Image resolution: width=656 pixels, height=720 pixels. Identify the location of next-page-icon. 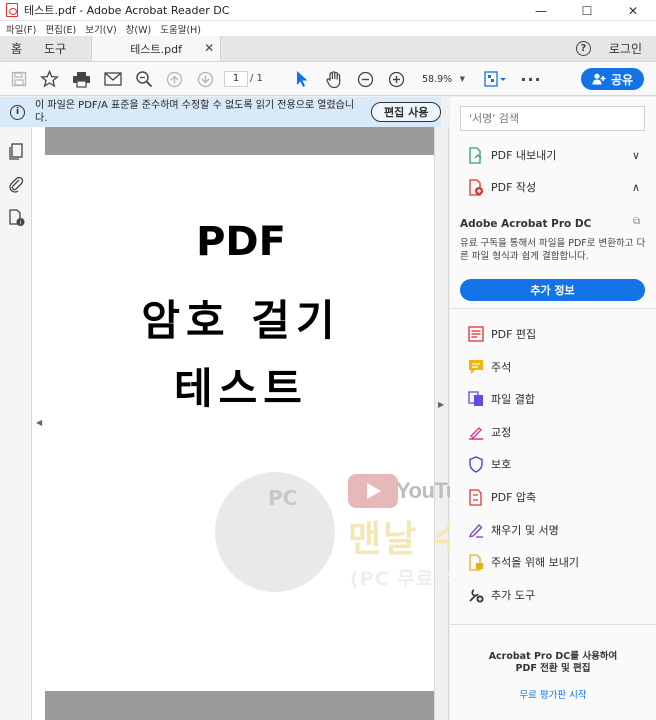
(205, 79).